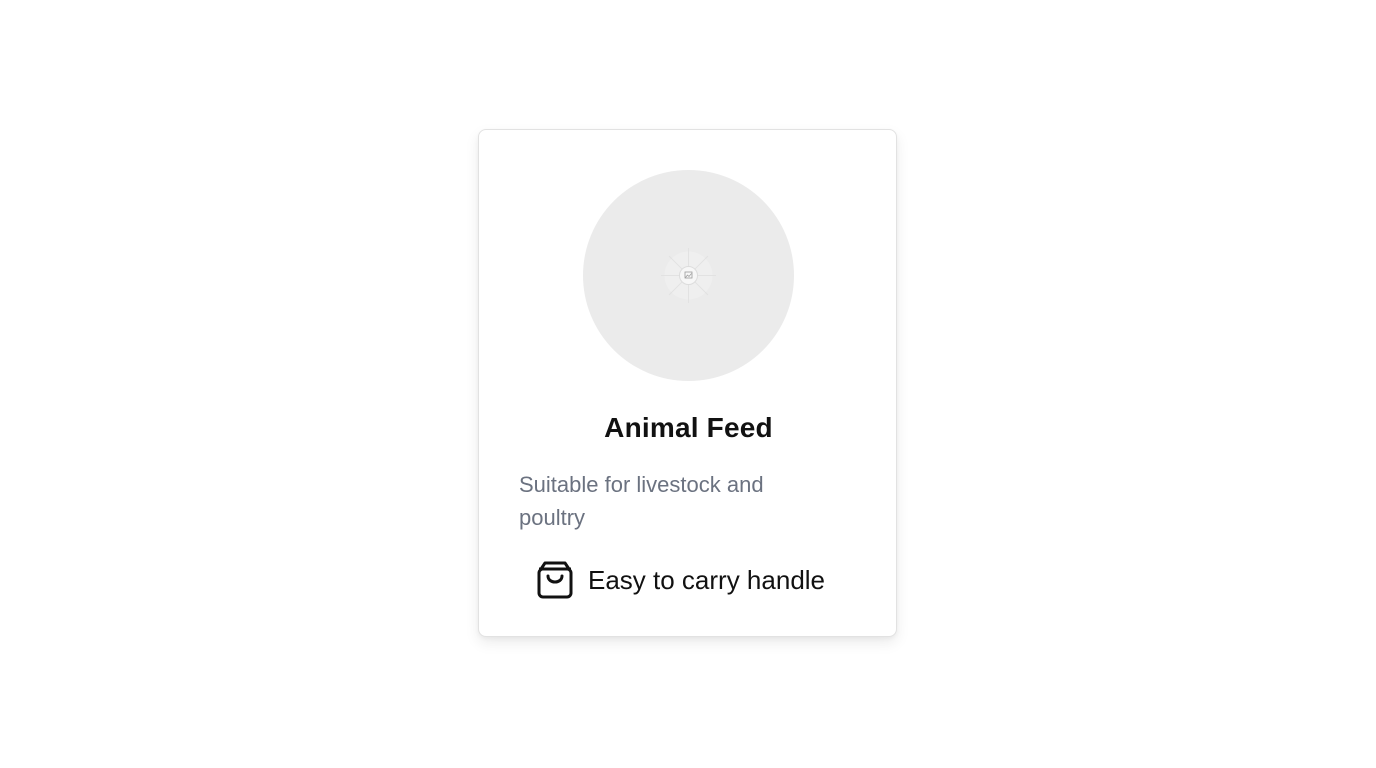  I want to click on feature-item: Easy to carry handle, so click(680, 580).